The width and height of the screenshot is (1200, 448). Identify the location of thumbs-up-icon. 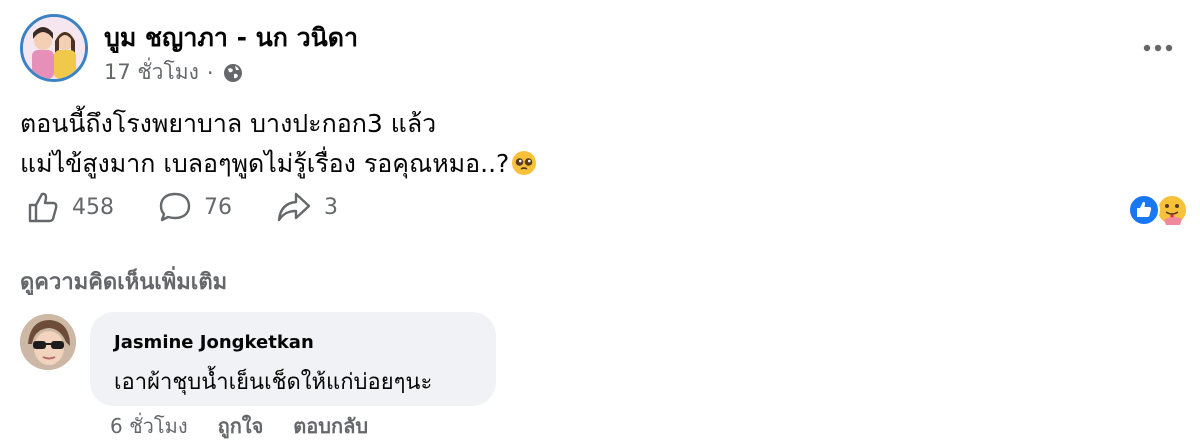
(43, 207).